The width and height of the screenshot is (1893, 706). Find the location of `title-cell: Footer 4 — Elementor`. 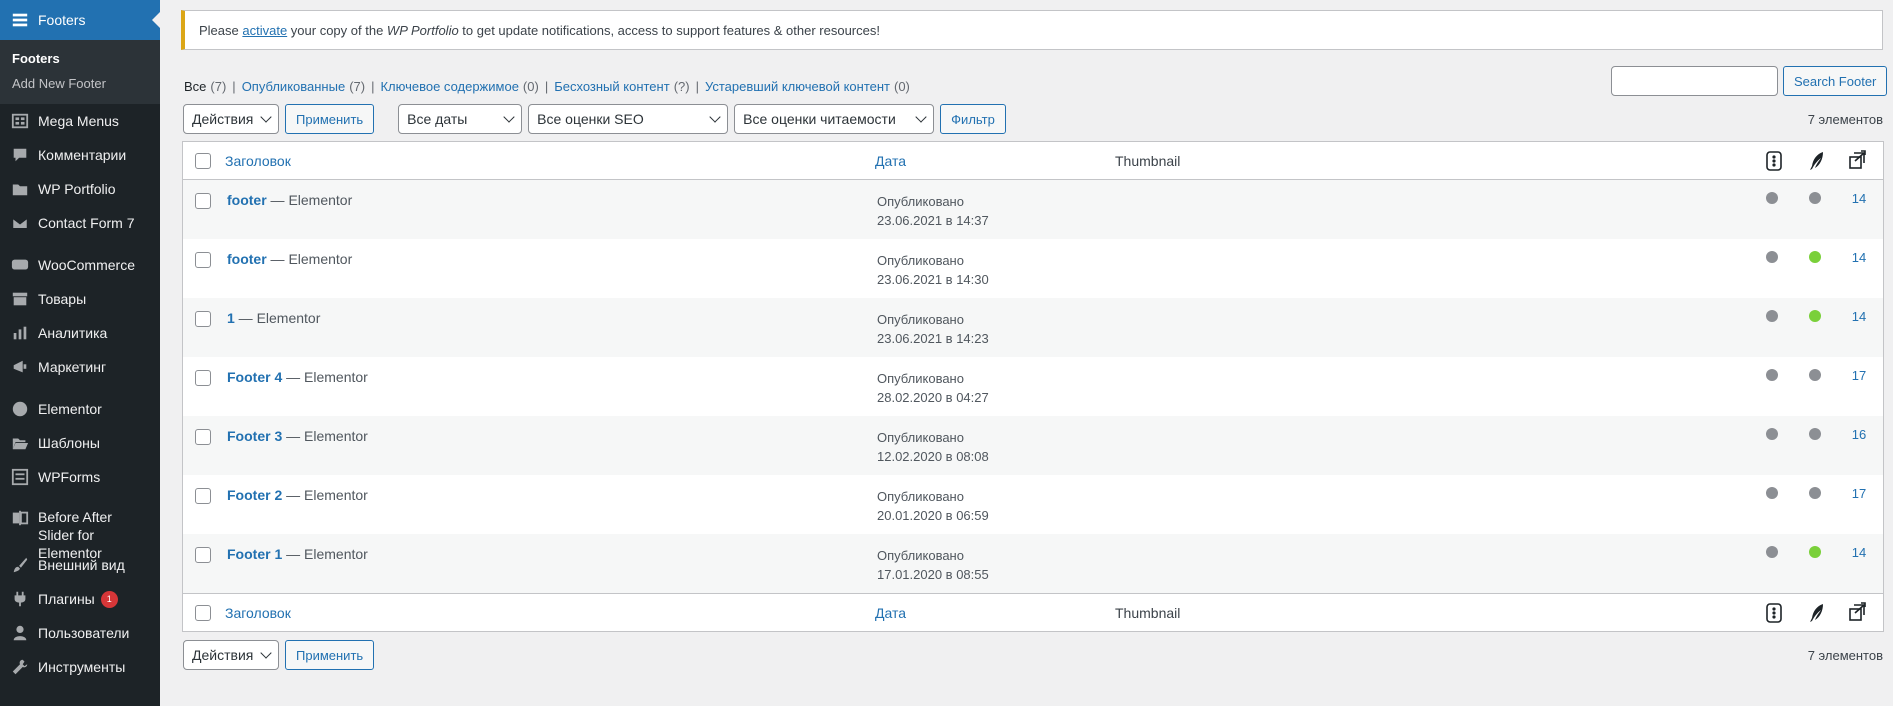

title-cell: Footer 4 — Elementor is located at coordinates (297, 377).